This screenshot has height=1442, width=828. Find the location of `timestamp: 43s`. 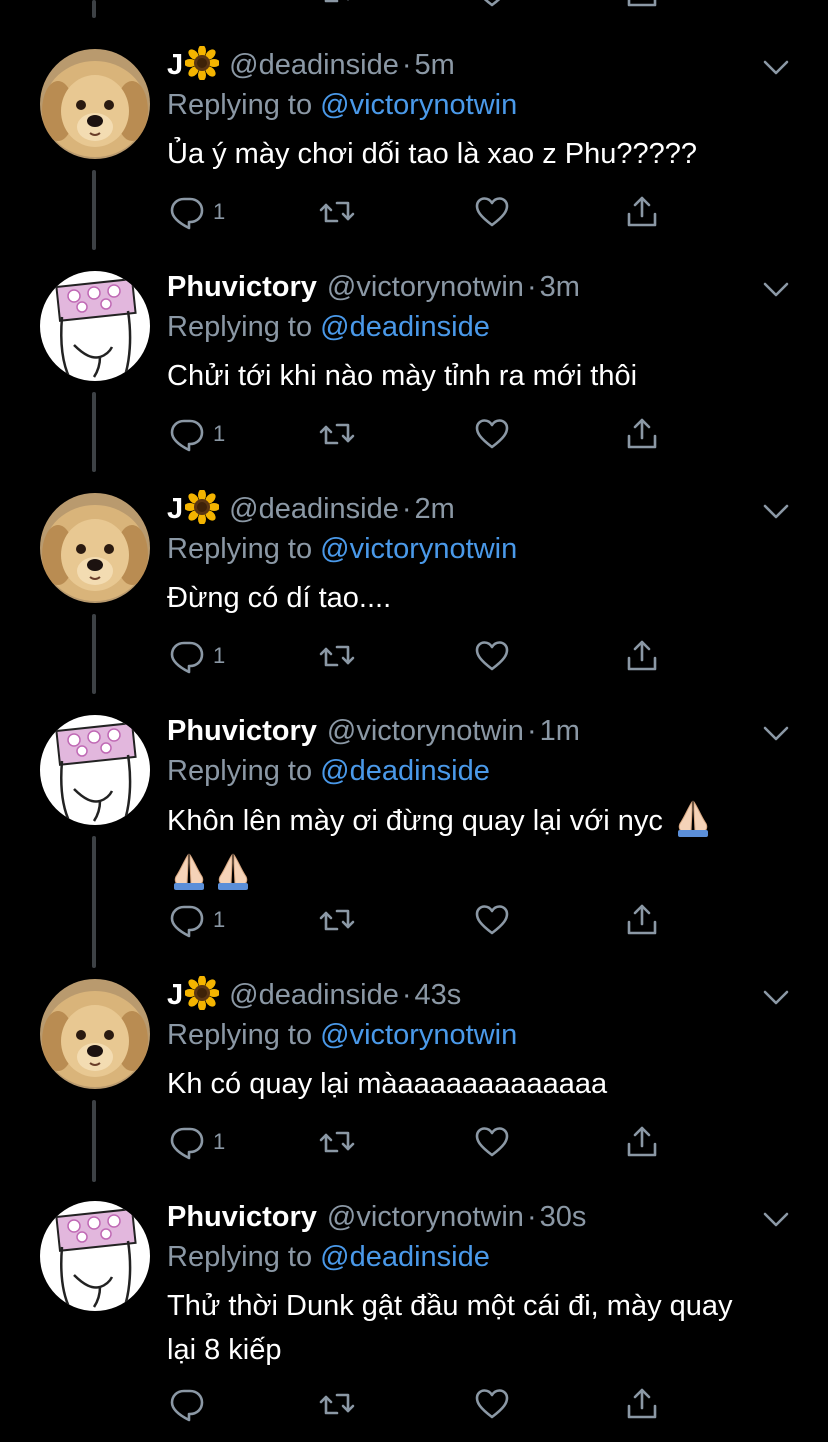

timestamp: 43s is located at coordinates (438, 995).